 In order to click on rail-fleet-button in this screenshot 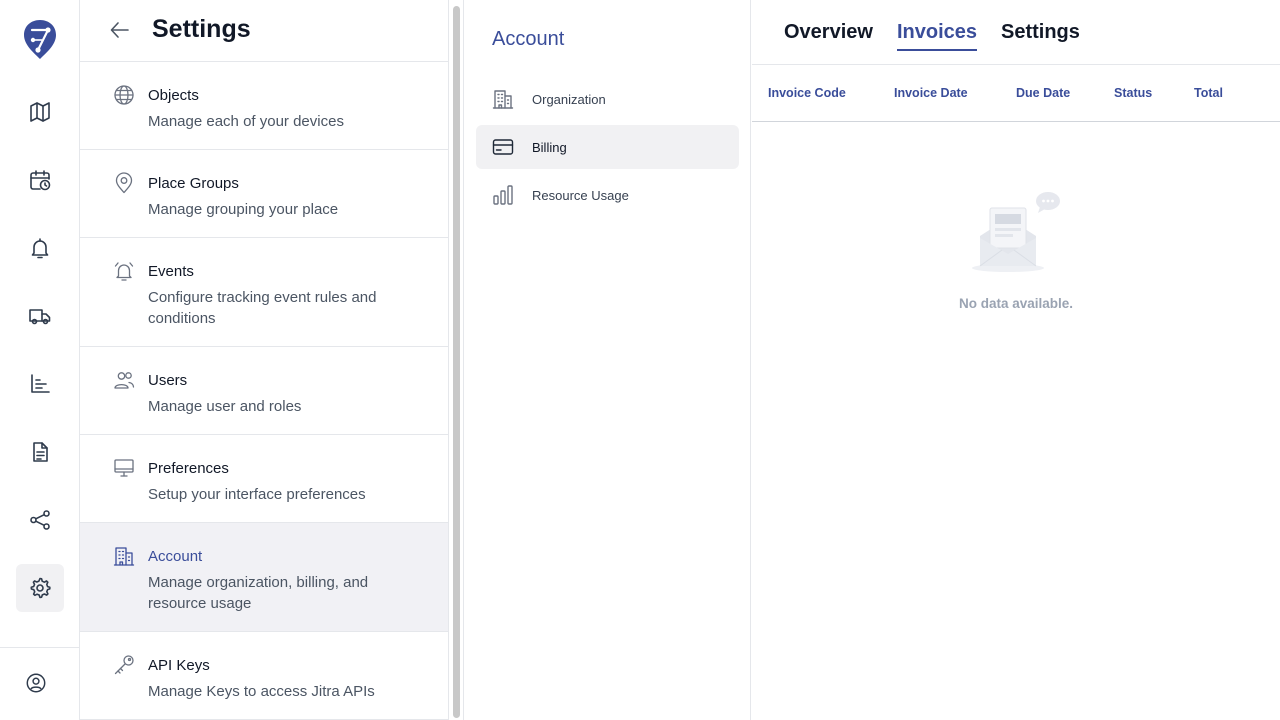, I will do `click(40, 316)`.